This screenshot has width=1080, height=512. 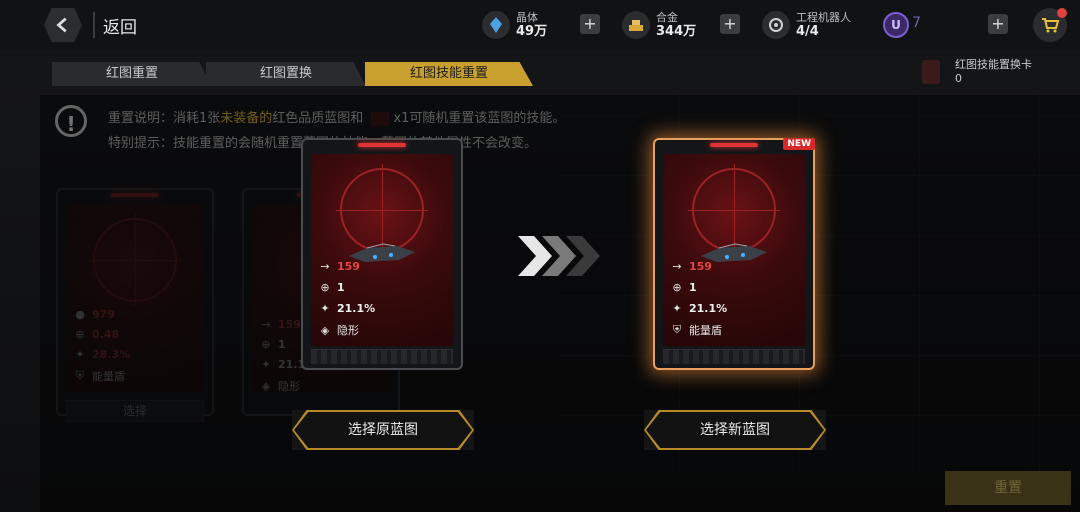 What do you see at coordinates (111, 354) in the screenshot?
I see `stat-value: 28.3%` at bounding box center [111, 354].